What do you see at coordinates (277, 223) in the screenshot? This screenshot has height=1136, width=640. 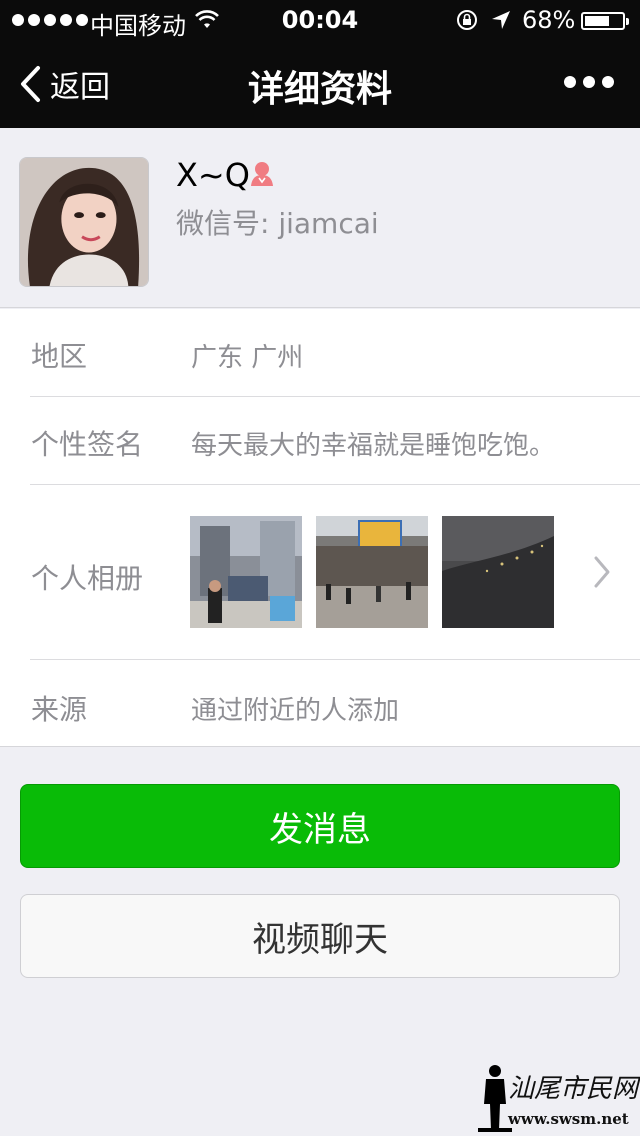 I see `wechat-id: 微信号: jiamcai` at bounding box center [277, 223].